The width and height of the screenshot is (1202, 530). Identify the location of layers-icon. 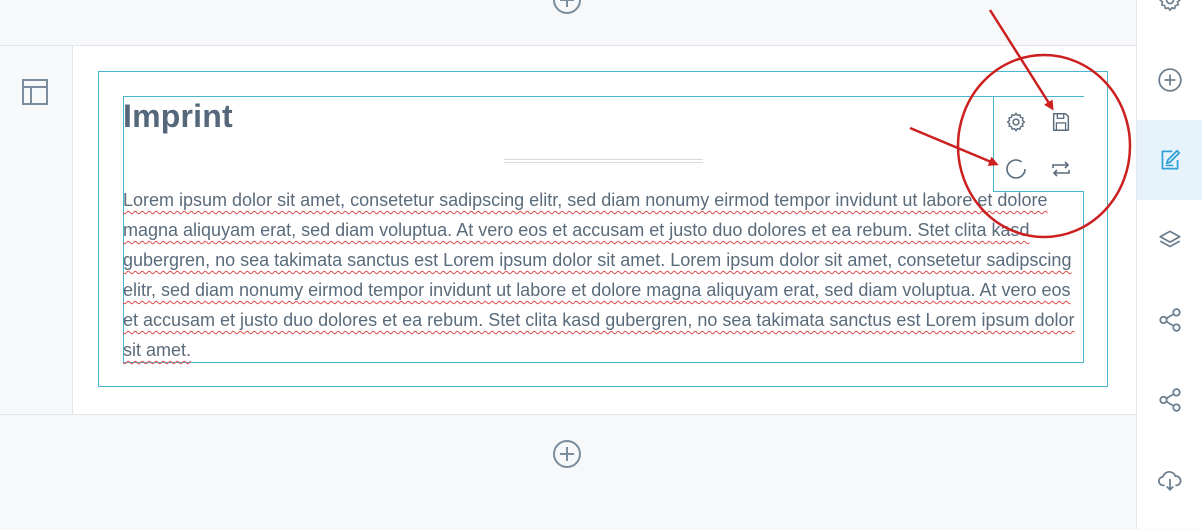
(1170, 239).